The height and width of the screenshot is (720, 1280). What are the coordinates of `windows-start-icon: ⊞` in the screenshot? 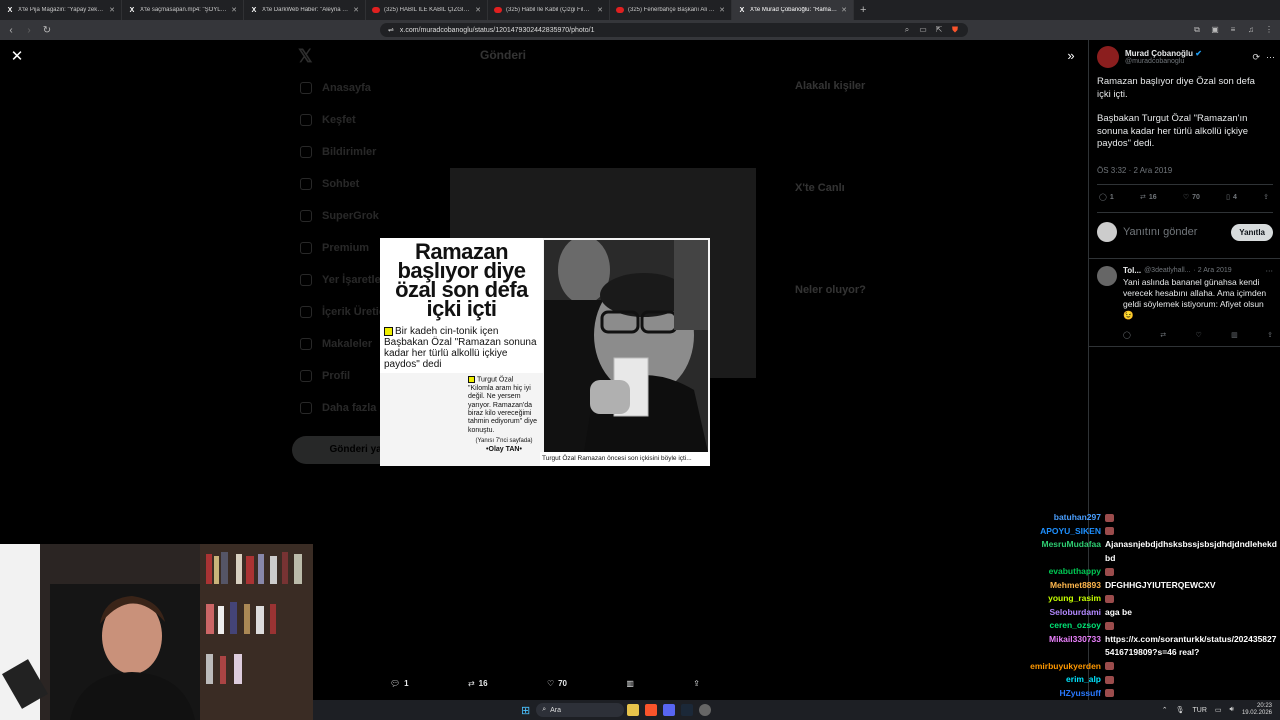 It's located at (525, 710).